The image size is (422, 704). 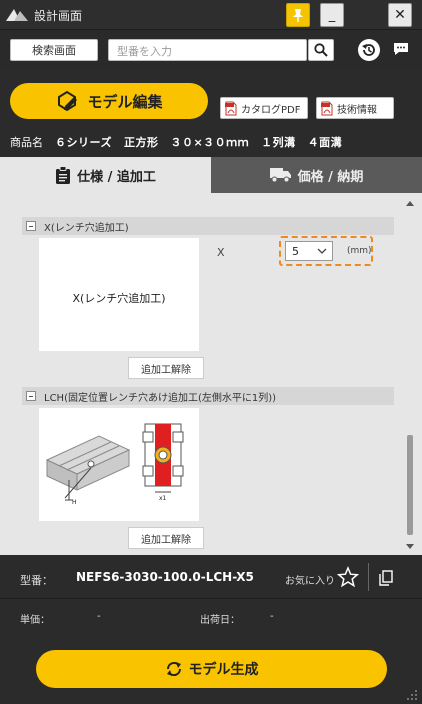 I want to click on tab-bar: 仕様 / 追加工 価格 / 納期, so click(x=211, y=175).